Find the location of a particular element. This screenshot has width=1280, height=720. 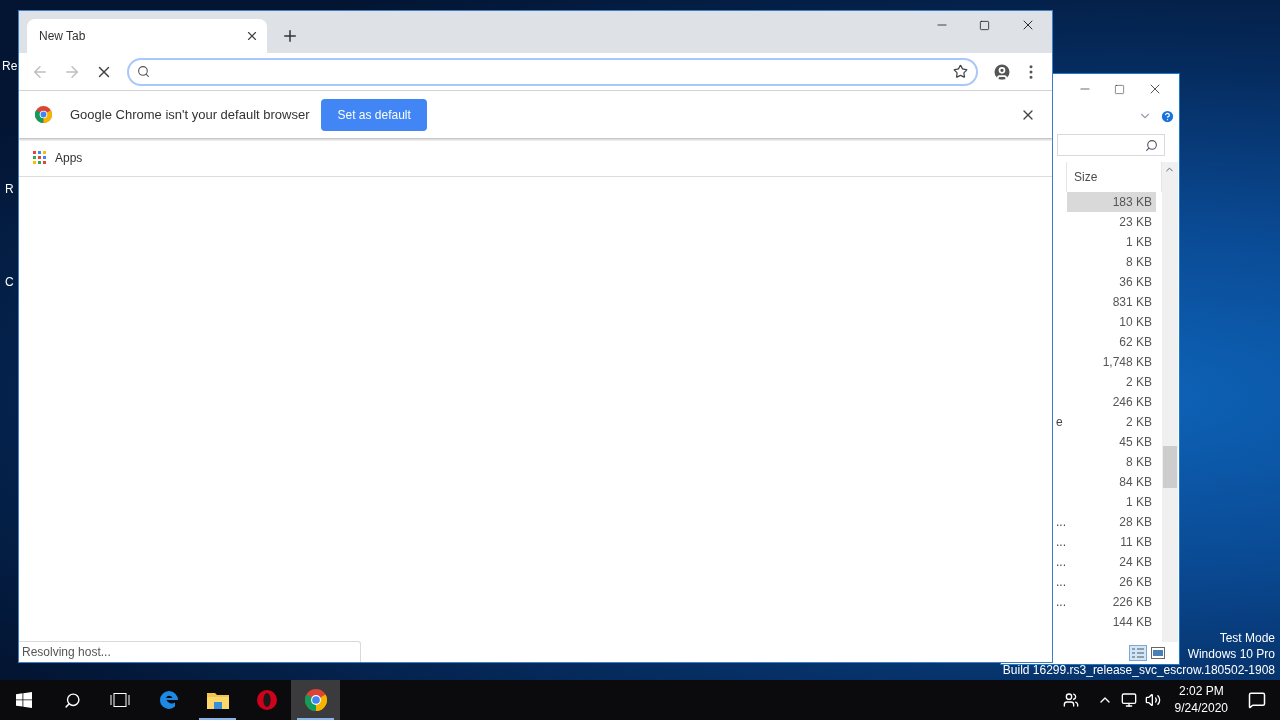

windows-logo-icon is located at coordinates (24, 700).